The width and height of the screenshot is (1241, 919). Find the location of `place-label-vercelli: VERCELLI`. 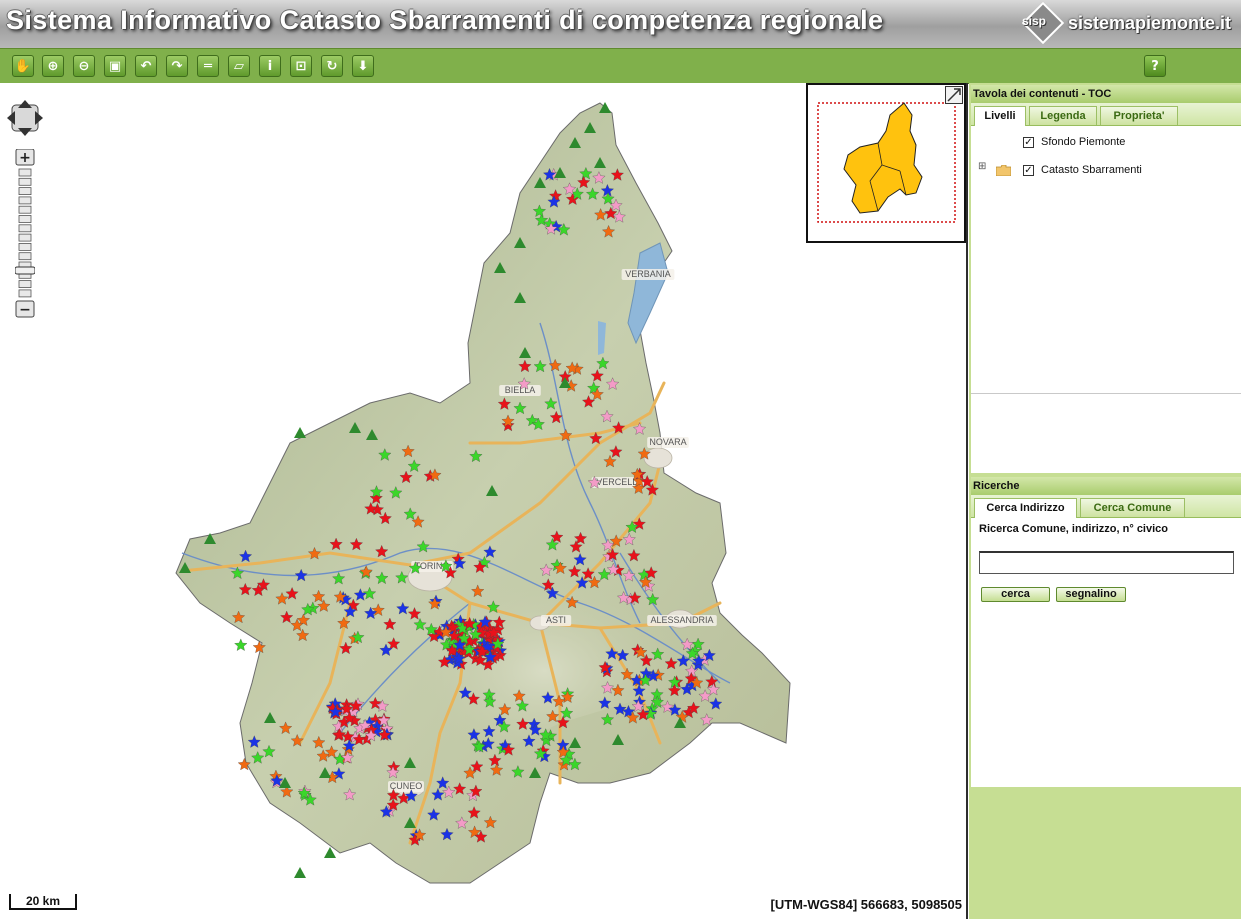

place-label-vercelli: VERCELLI is located at coordinates (618, 482).